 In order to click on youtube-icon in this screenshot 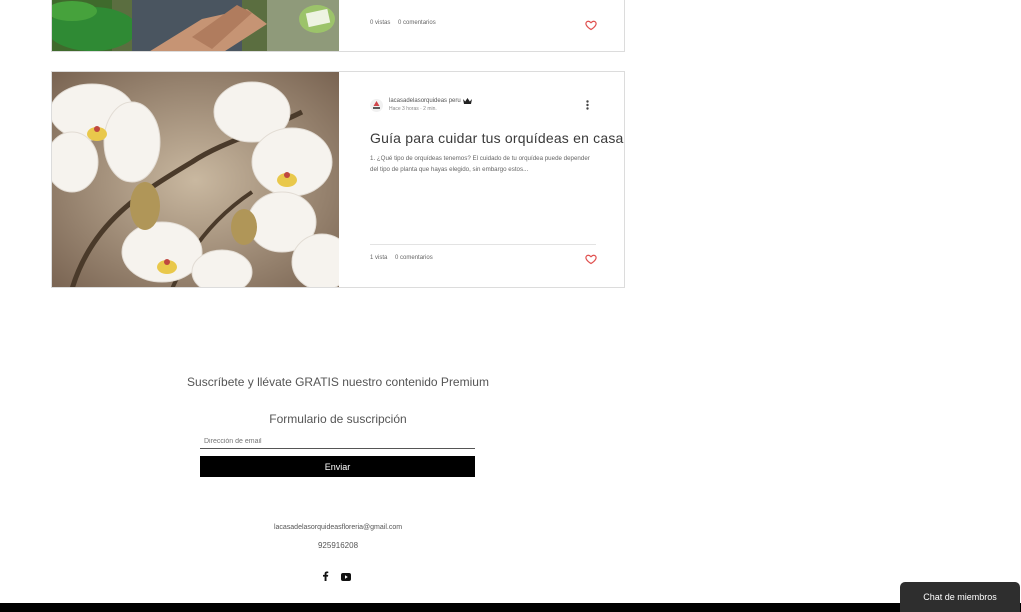, I will do `click(346, 577)`.